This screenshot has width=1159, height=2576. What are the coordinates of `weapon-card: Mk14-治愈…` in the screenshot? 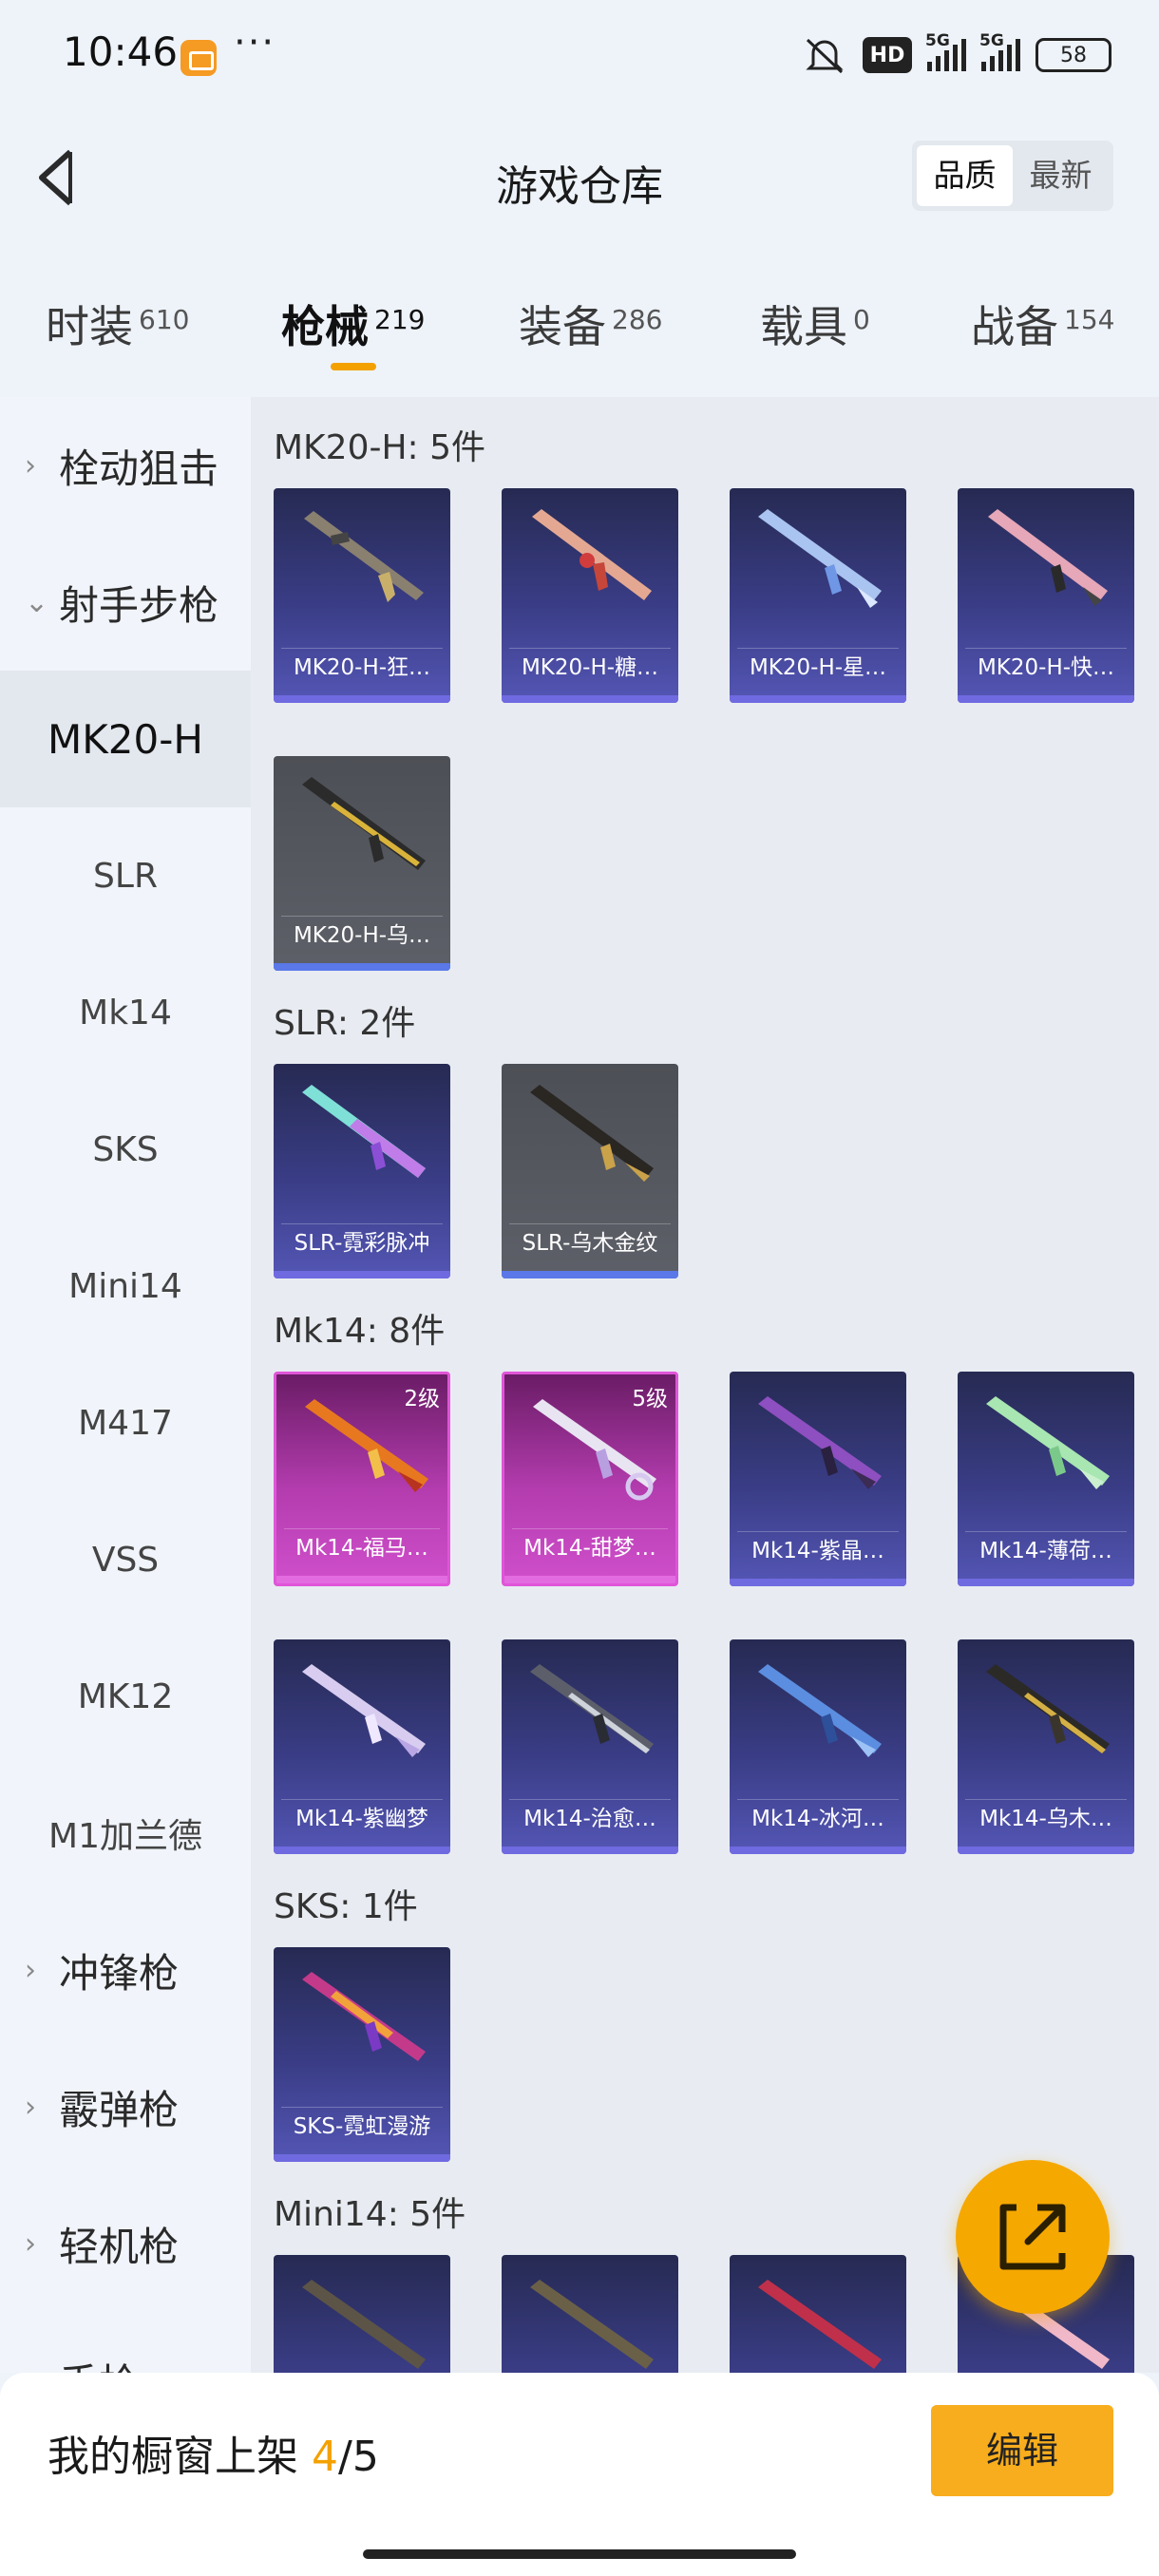 It's located at (590, 1746).